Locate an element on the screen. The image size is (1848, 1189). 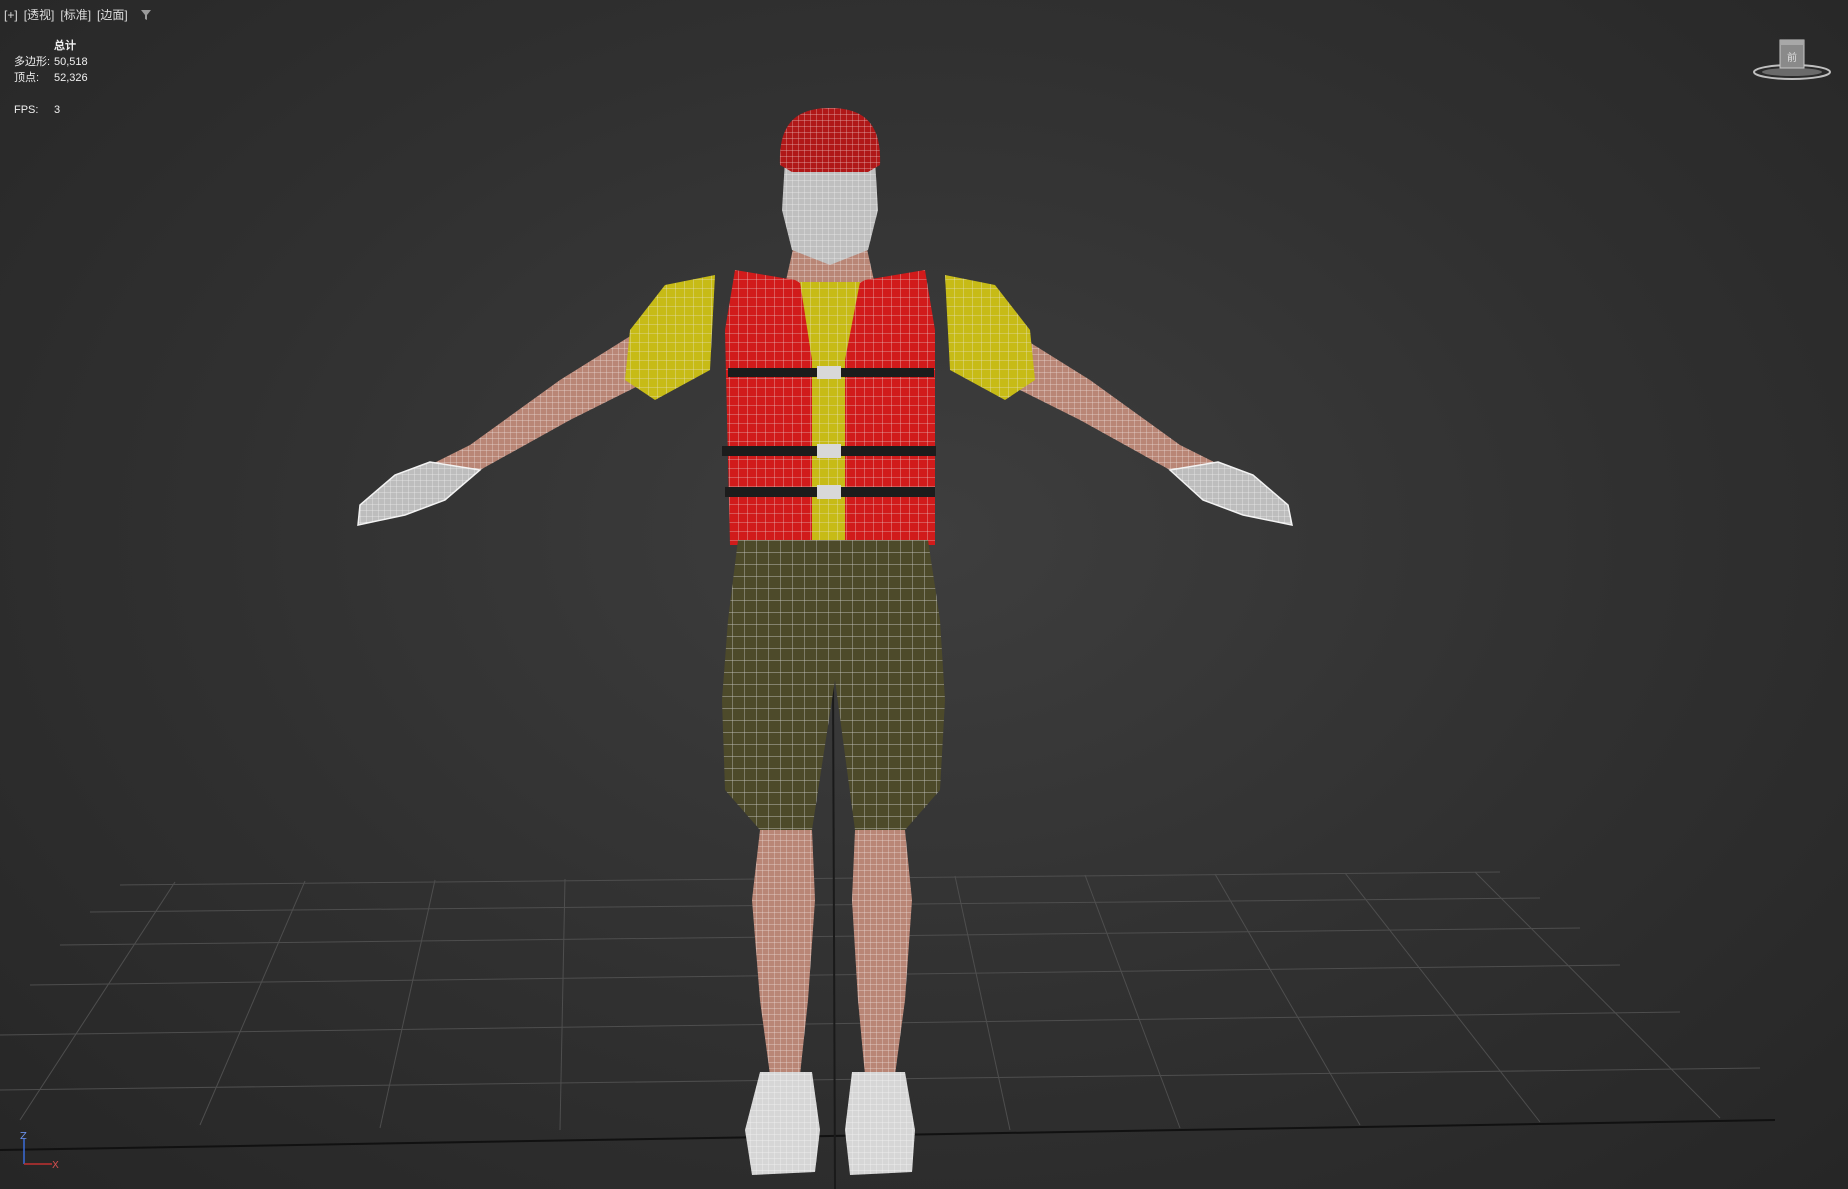
axis-z-label: Z is located at coordinates (23, 1136).